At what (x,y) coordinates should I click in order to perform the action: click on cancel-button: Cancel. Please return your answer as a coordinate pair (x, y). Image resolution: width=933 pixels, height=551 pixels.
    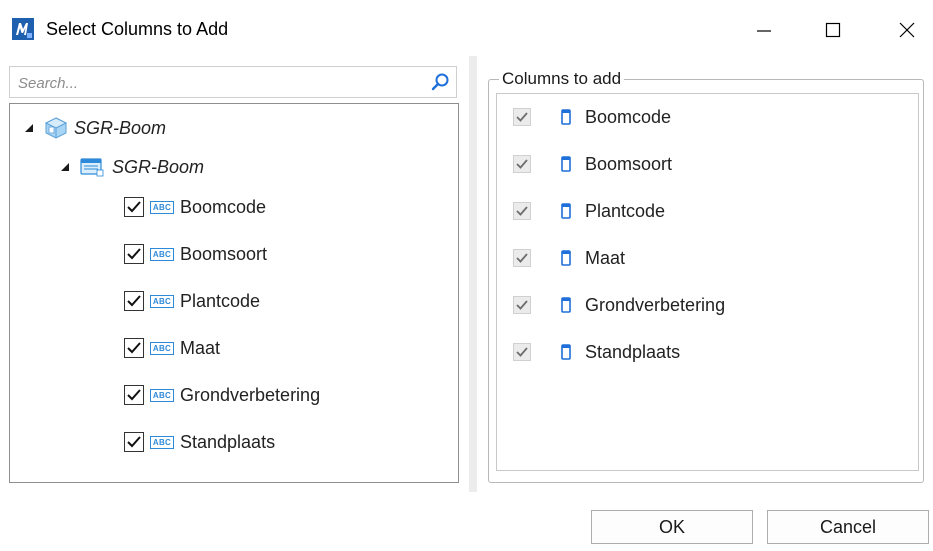
    Looking at the image, I should click on (848, 527).